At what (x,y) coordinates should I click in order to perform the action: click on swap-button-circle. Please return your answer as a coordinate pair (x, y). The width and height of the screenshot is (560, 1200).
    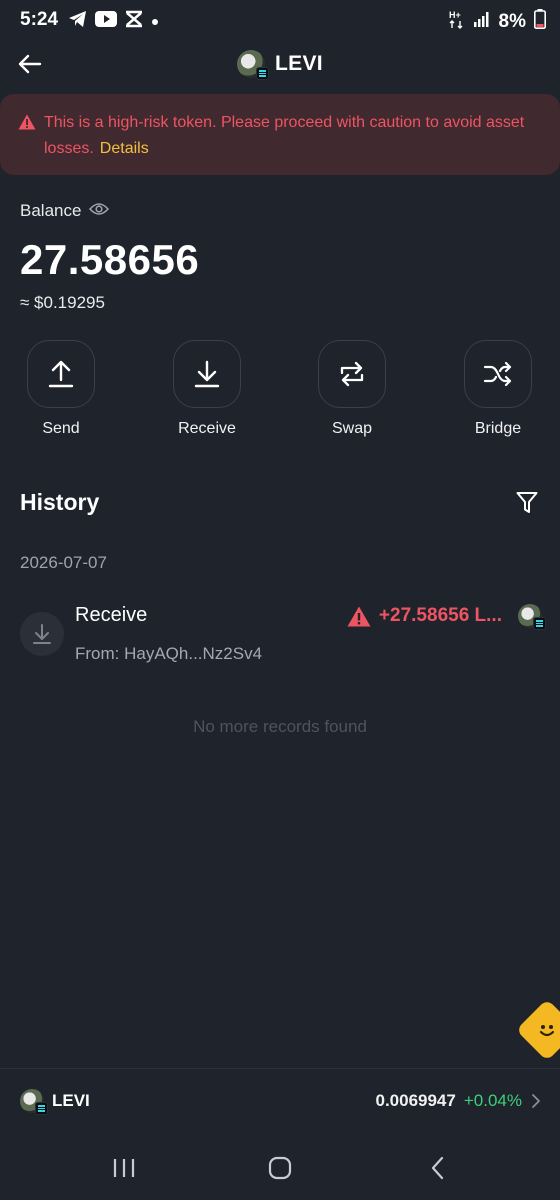
    Looking at the image, I should click on (352, 374).